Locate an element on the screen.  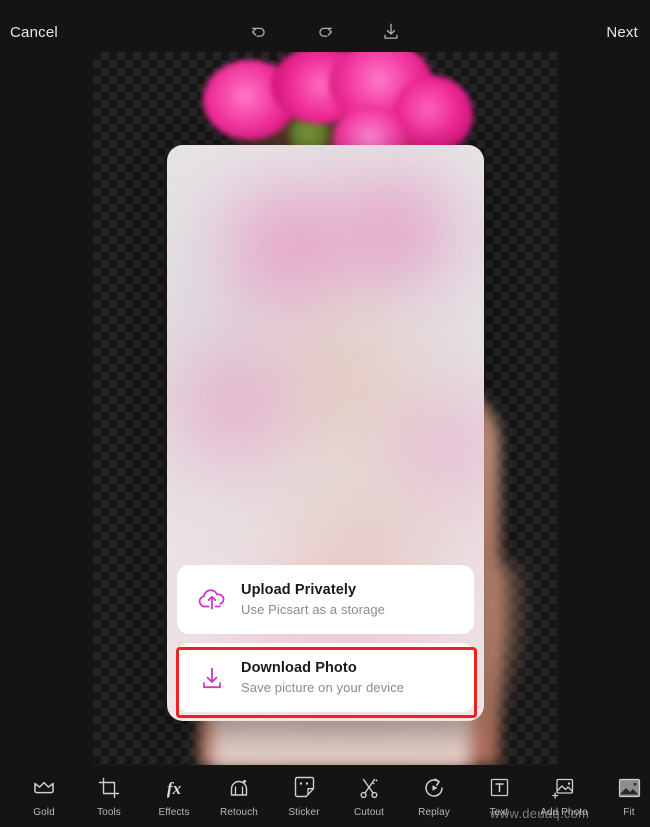
fit-icon is located at coordinates (629, 788).